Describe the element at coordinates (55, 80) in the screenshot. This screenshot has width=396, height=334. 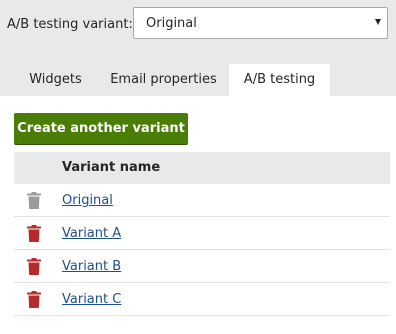
I see `tab-widgets: Widgets` at that location.